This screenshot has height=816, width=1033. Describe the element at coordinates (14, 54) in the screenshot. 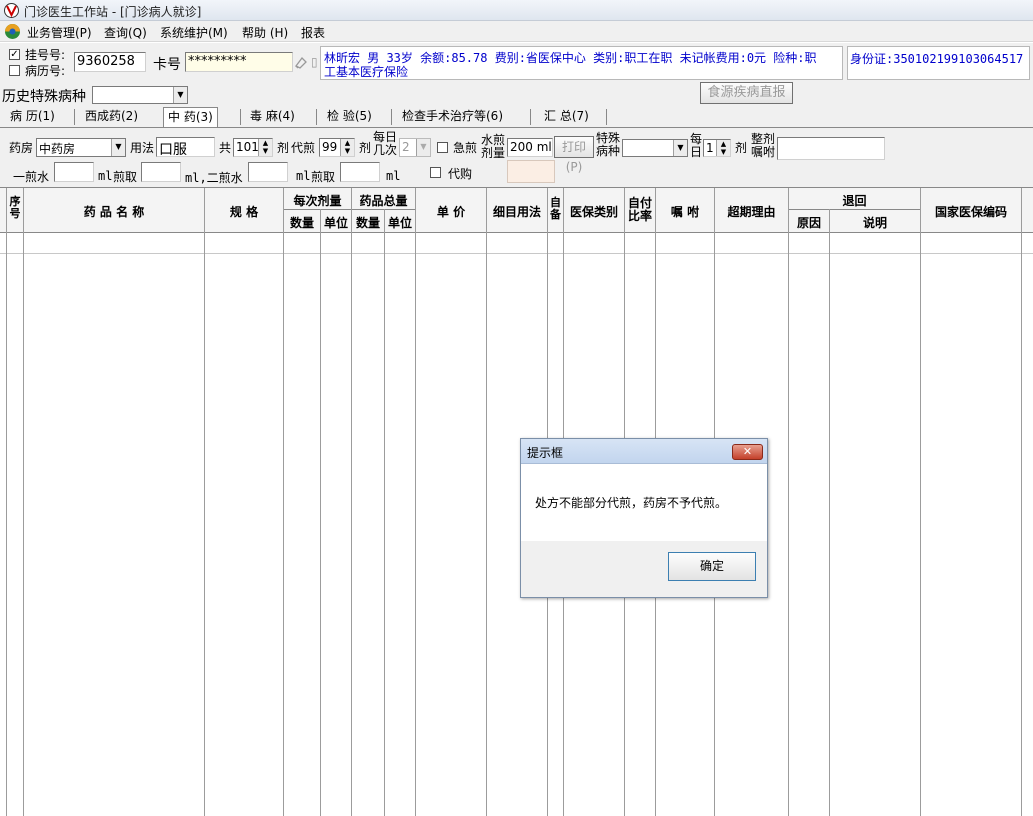

I see `reg-checkbox: ✓` at that location.